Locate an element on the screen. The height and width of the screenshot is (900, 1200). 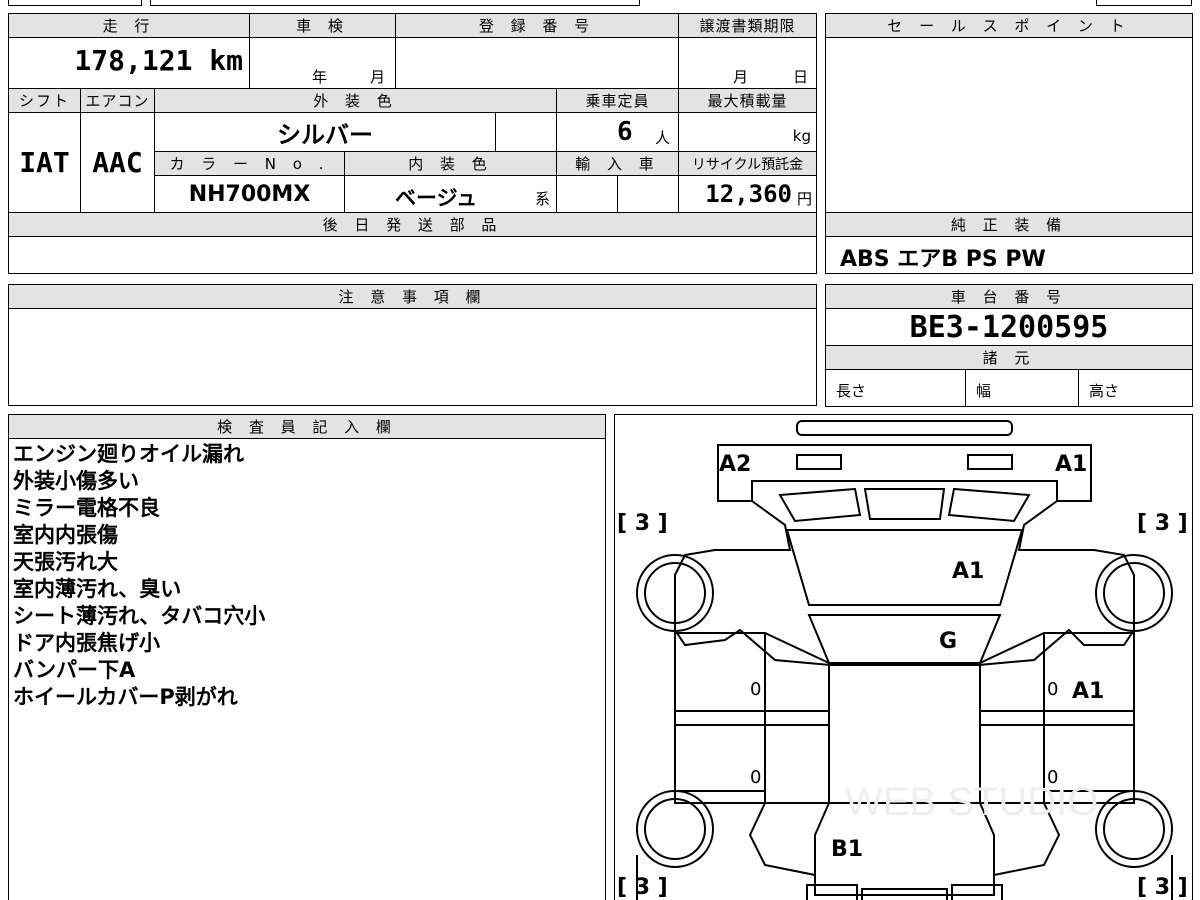
later-parts-cell is located at coordinates (412, 255).